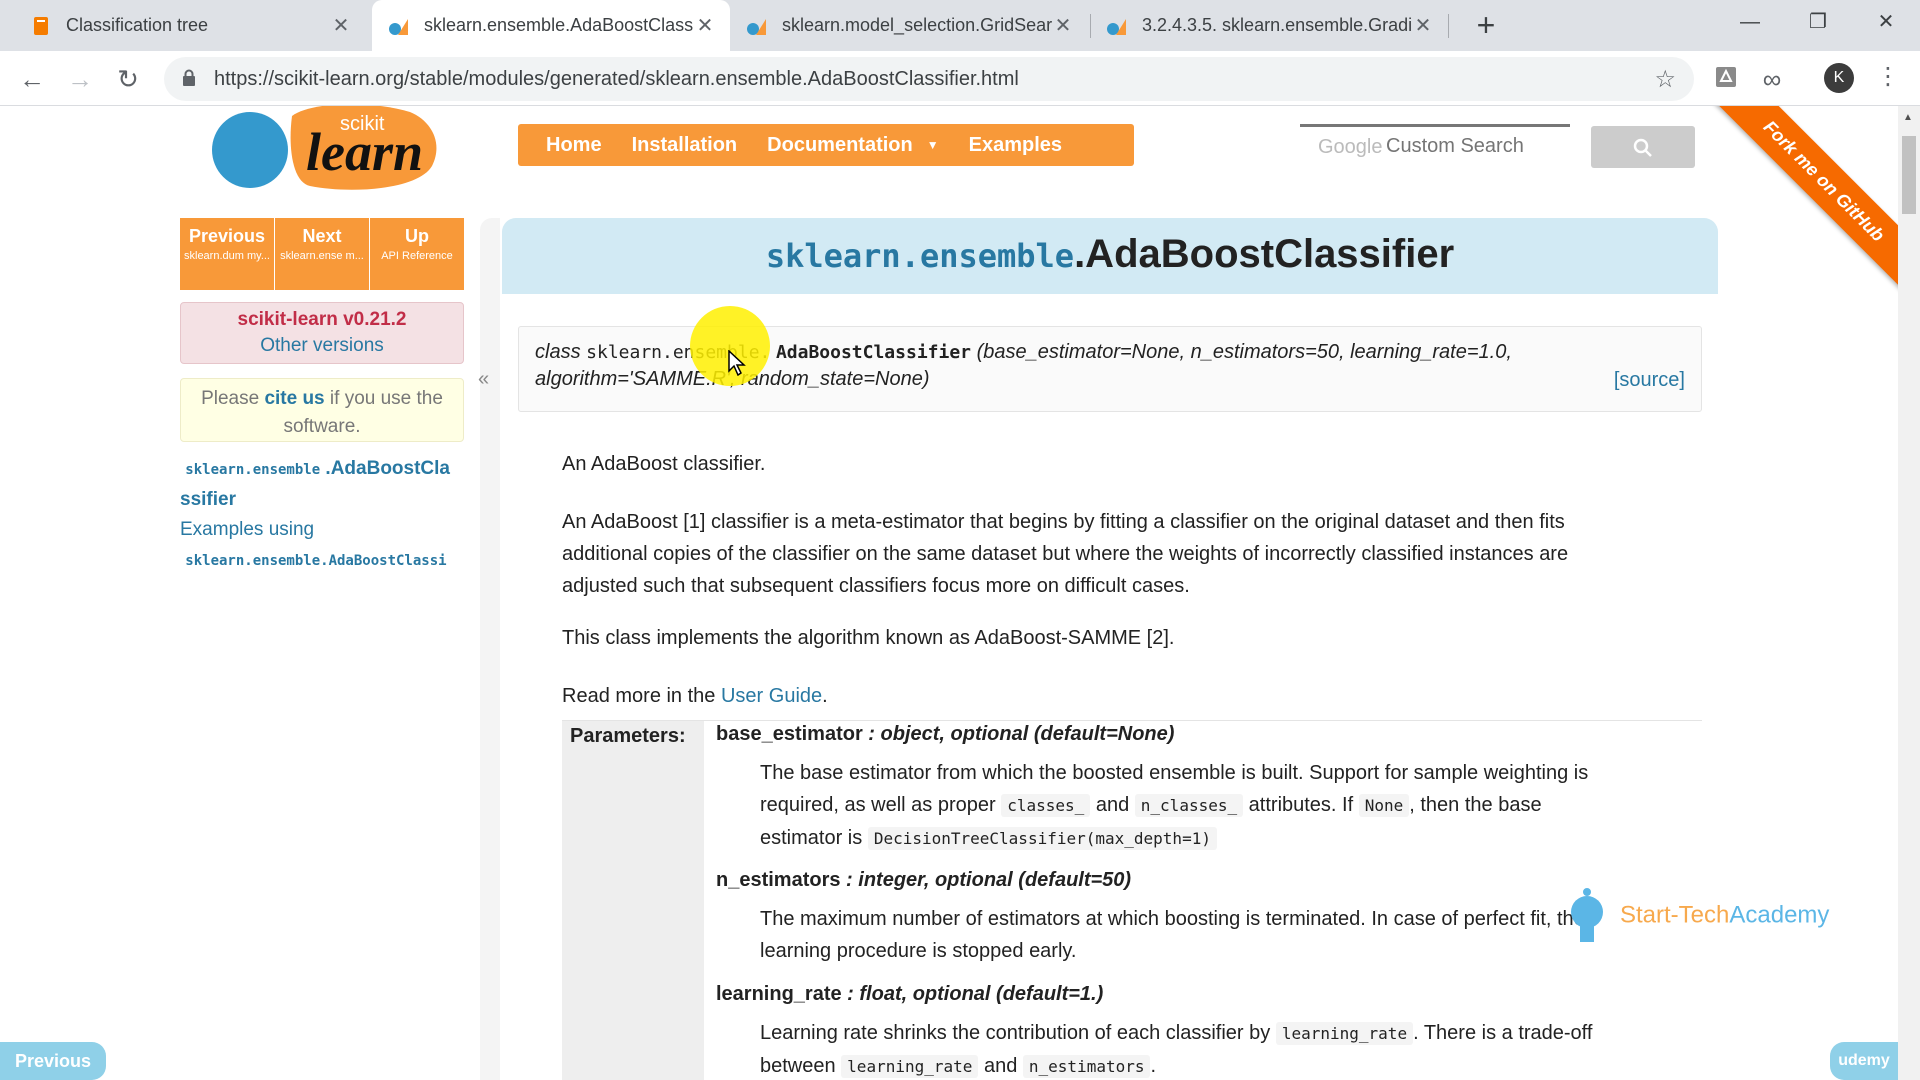 This screenshot has height=1080, width=1920. I want to click on fork-ribbon: Fork me on GitHub, so click(1799, 208).